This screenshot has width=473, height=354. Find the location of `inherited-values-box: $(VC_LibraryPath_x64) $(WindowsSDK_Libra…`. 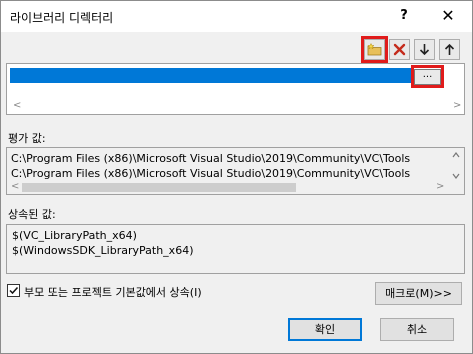

inherited-values-box: $(VC_LibraryPath_x64) $(WindowsSDK_Libra… is located at coordinates (235, 249).